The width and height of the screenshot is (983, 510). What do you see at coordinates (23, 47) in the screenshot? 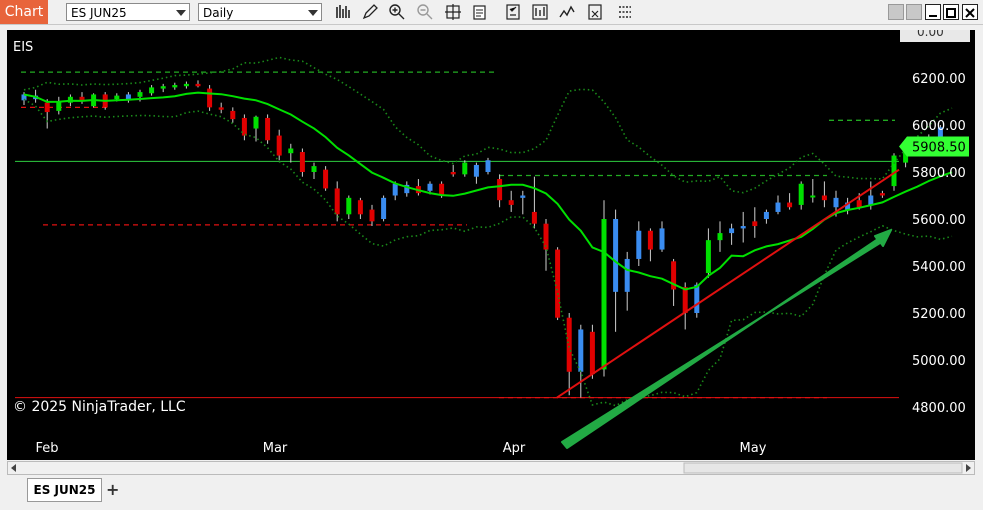
I see `instrument-label: EIS` at bounding box center [23, 47].